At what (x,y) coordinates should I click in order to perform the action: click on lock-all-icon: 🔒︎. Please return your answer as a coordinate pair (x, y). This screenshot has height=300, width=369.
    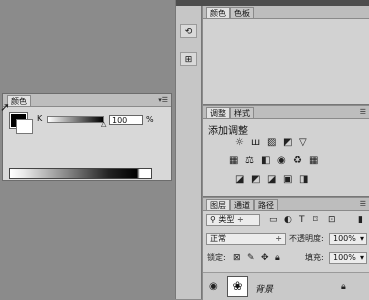
    Looking at the image, I should click on (277, 258).